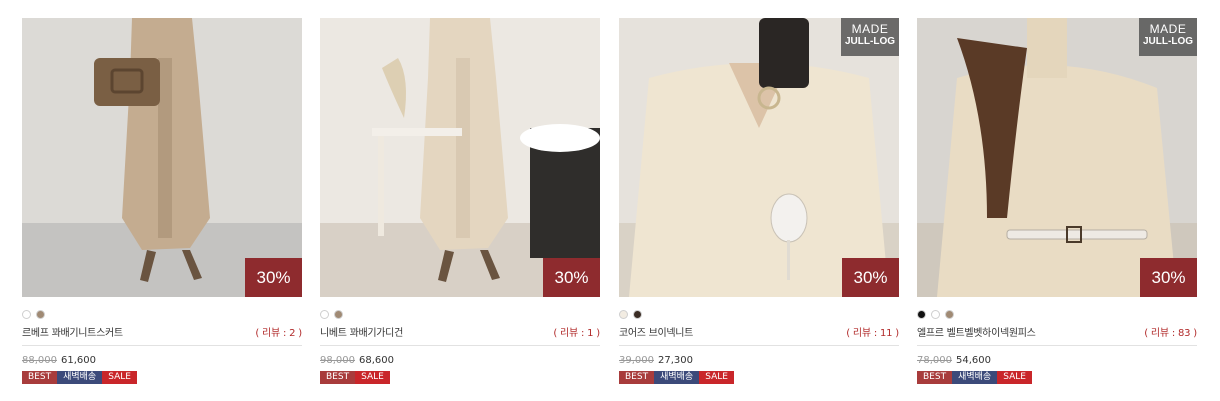 This screenshot has height=401, width=1220. Describe the element at coordinates (72, 331) in the screenshot. I see `product-name: 르베프 꽈배기니트스커트` at that location.